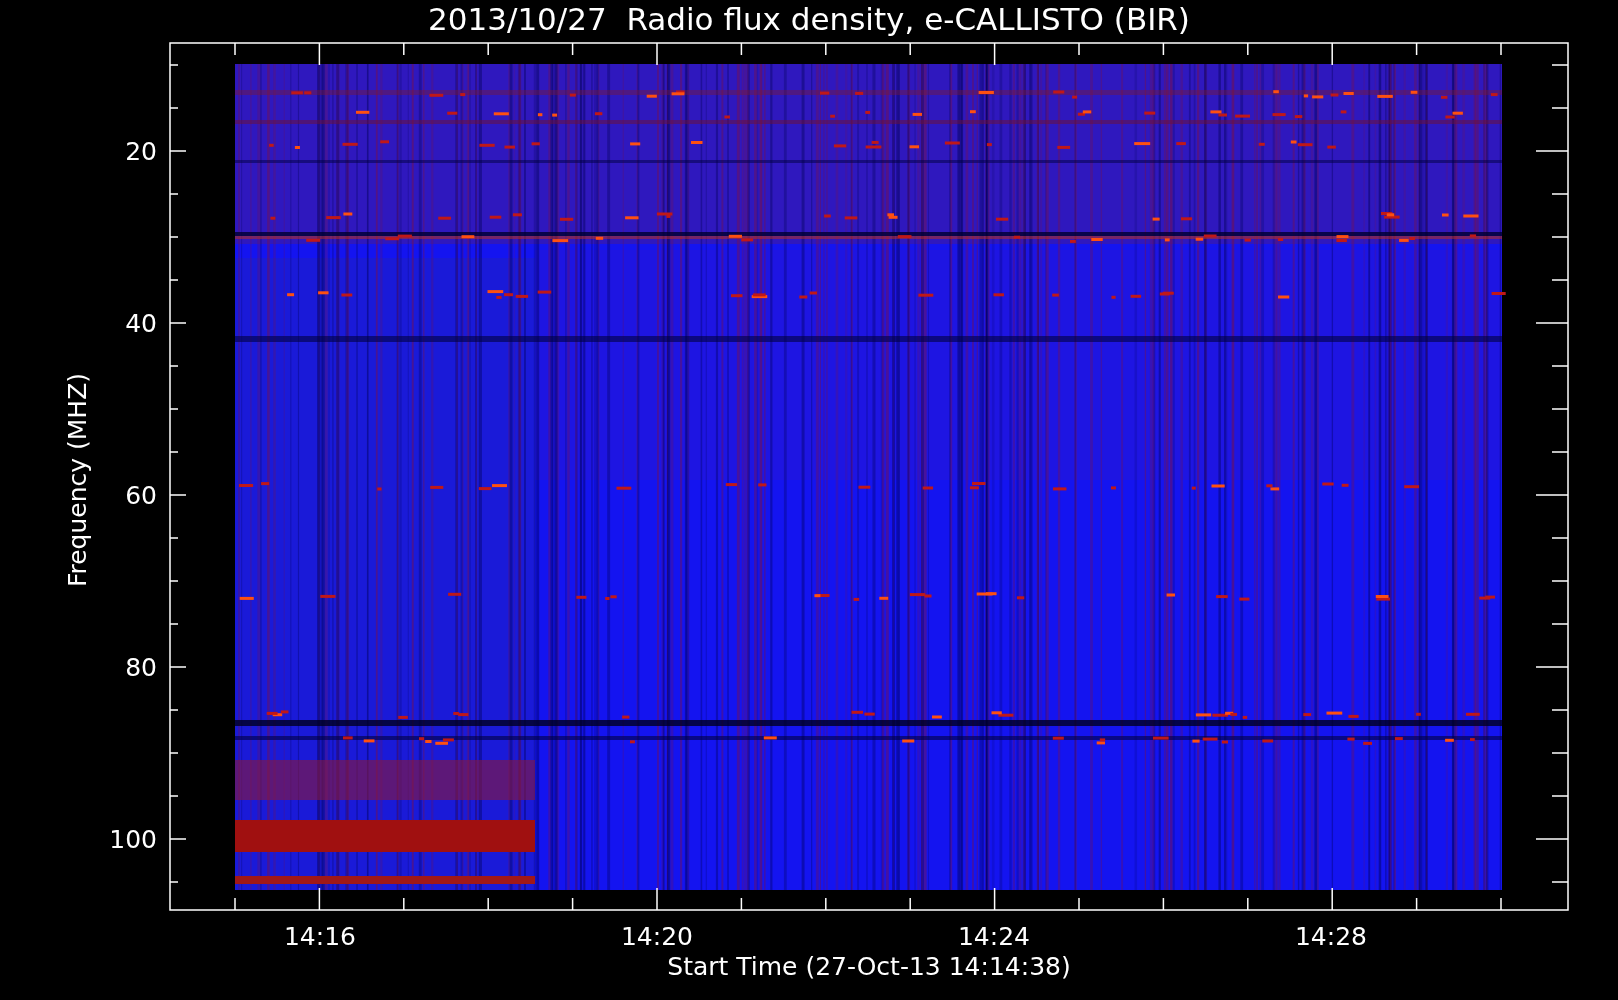 Image resolution: width=1618 pixels, height=1000 pixels. Describe the element at coordinates (994, 936) in the screenshot. I see `x-tick-label: 14:24` at that location.